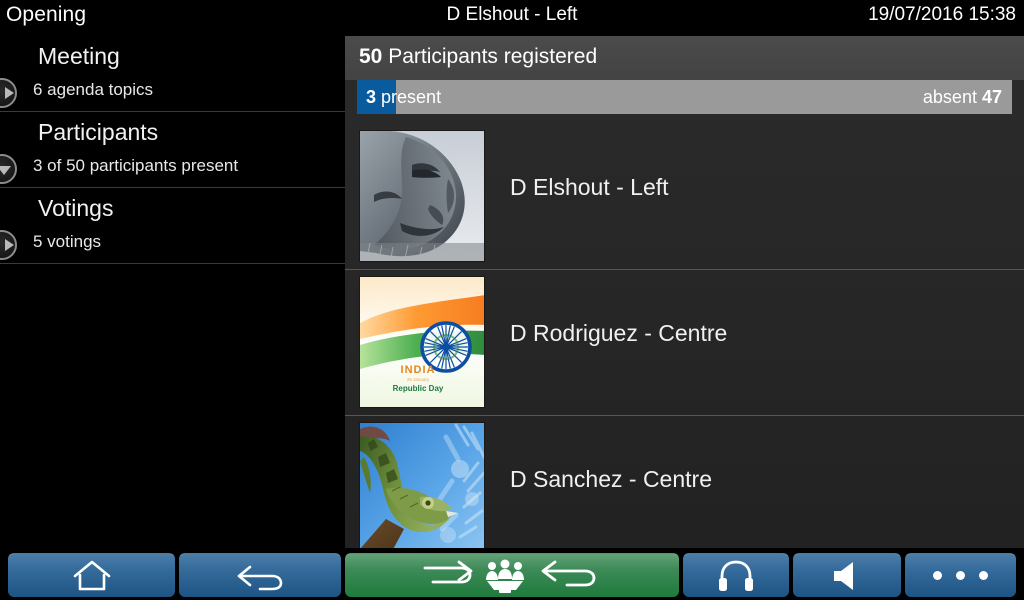 The width and height of the screenshot is (1024, 600). Describe the element at coordinates (411, 97) in the screenshot. I see `present-label: present` at that location.